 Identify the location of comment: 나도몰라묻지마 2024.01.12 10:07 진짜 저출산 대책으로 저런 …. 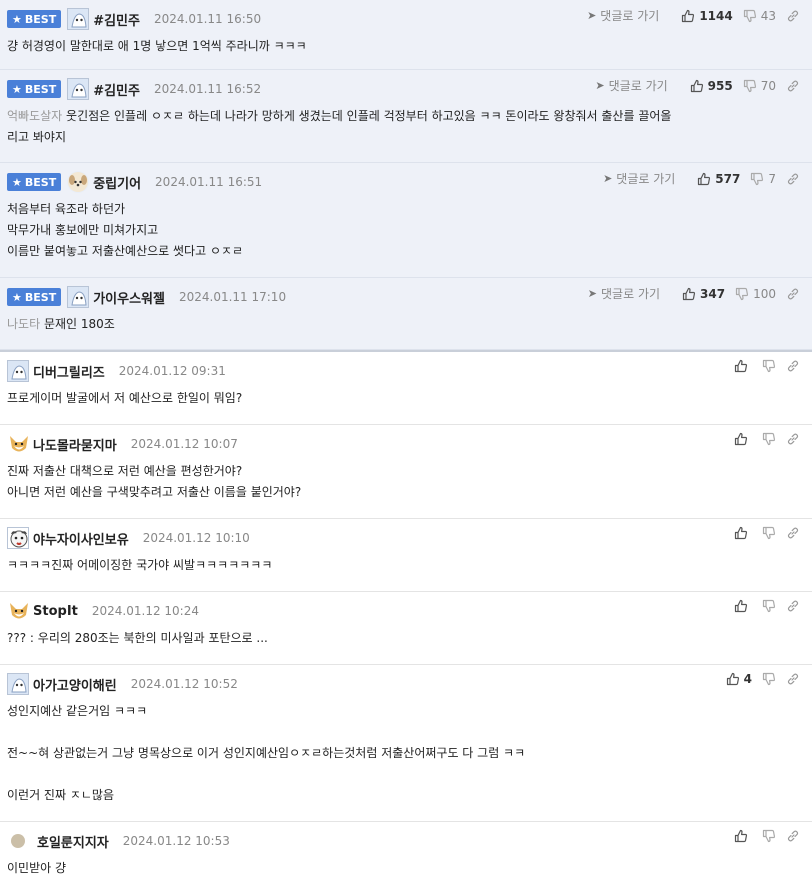
(406, 472).